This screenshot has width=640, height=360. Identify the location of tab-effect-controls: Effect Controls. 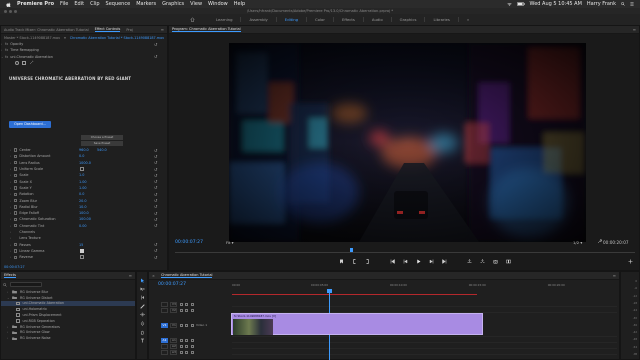
(107, 29).